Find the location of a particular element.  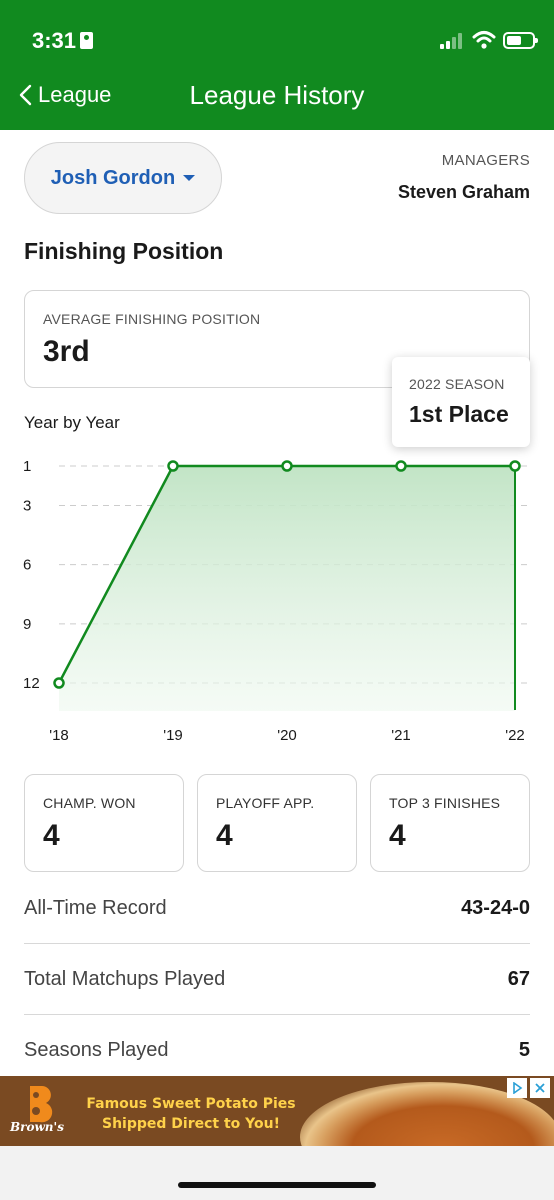

x-tick-label: '18 is located at coordinates (59, 735).